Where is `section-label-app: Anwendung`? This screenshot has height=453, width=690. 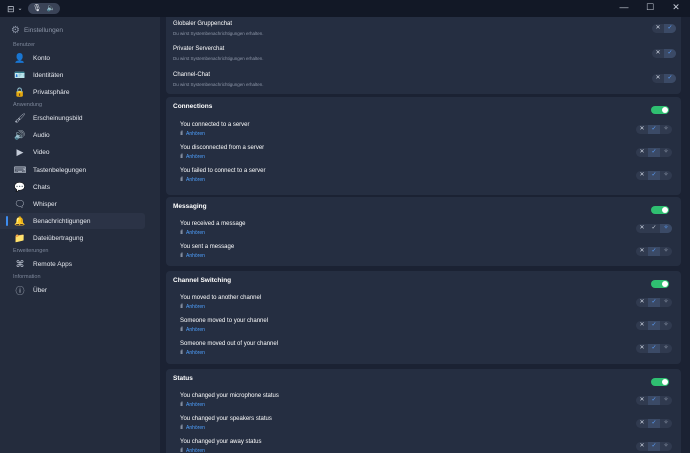
section-label-app: Anwendung is located at coordinates (28, 105).